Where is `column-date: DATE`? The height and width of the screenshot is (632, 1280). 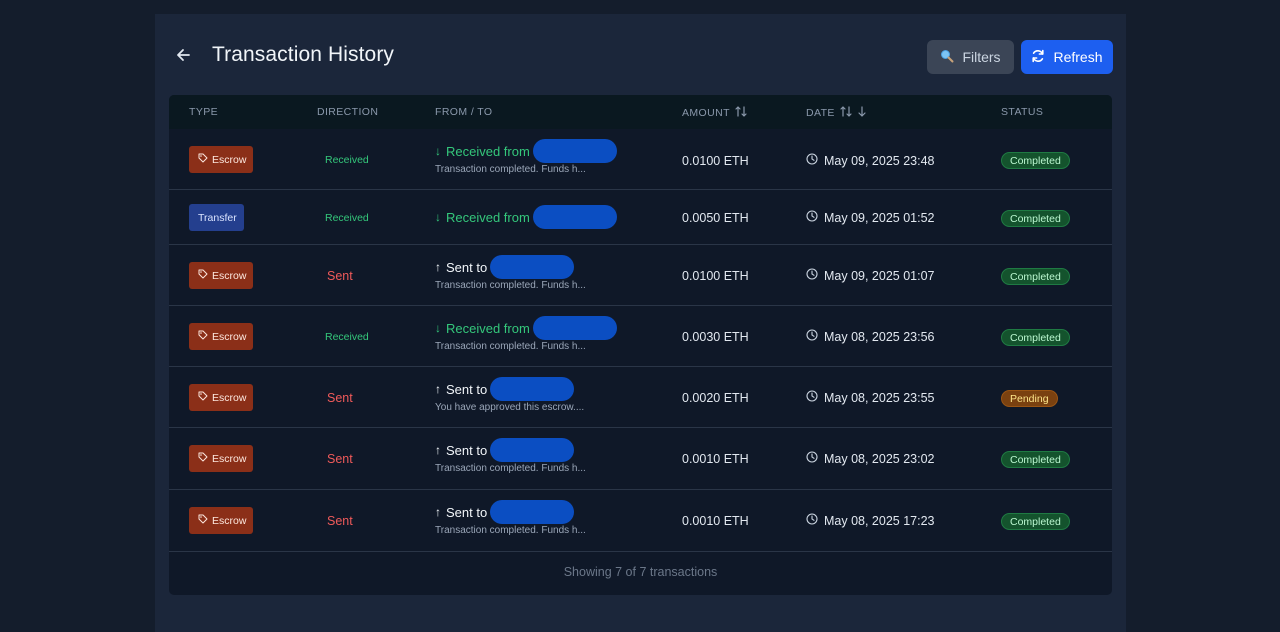
column-date: DATE is located at coordinates (836, 113).